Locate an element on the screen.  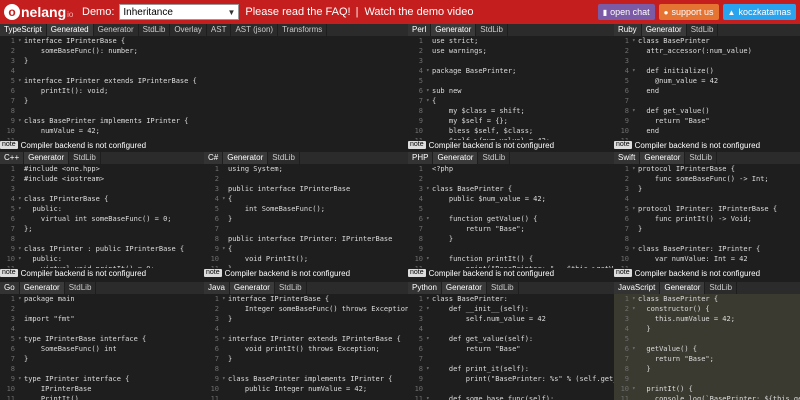
code-line: 10 end is located at coordinates (707, 131).